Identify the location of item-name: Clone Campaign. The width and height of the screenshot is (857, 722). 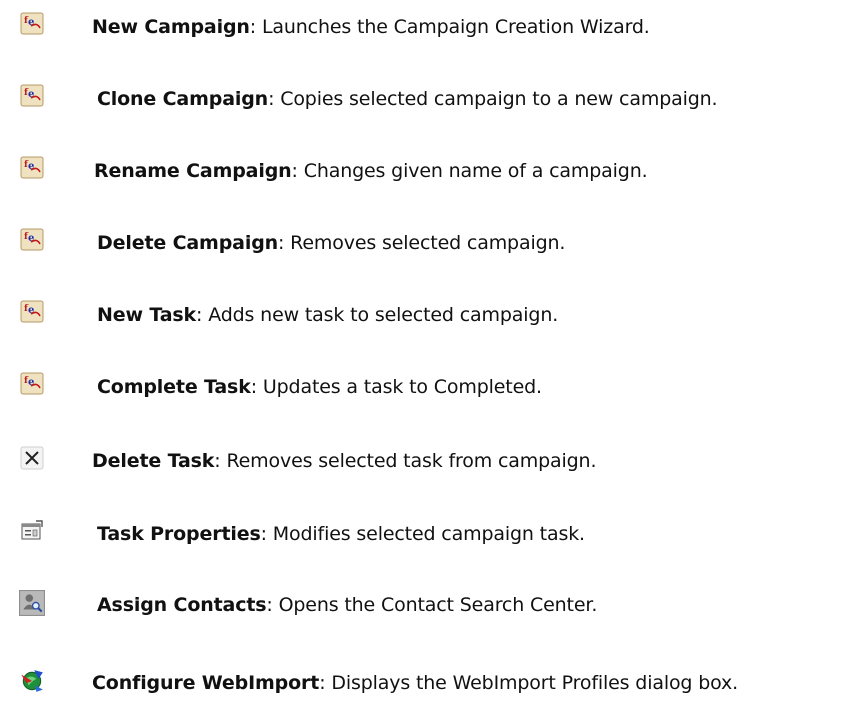
(183, 99).